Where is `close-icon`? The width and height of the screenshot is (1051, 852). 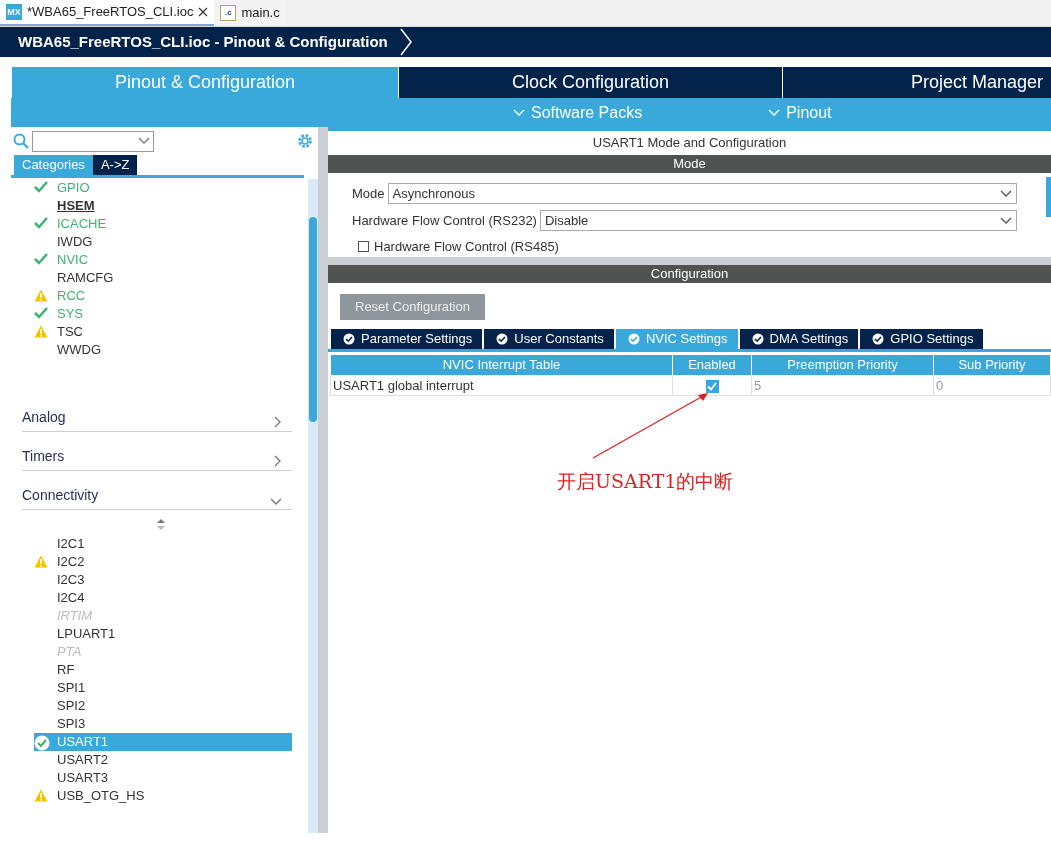 close-icon is located at coordinates (203, 12).